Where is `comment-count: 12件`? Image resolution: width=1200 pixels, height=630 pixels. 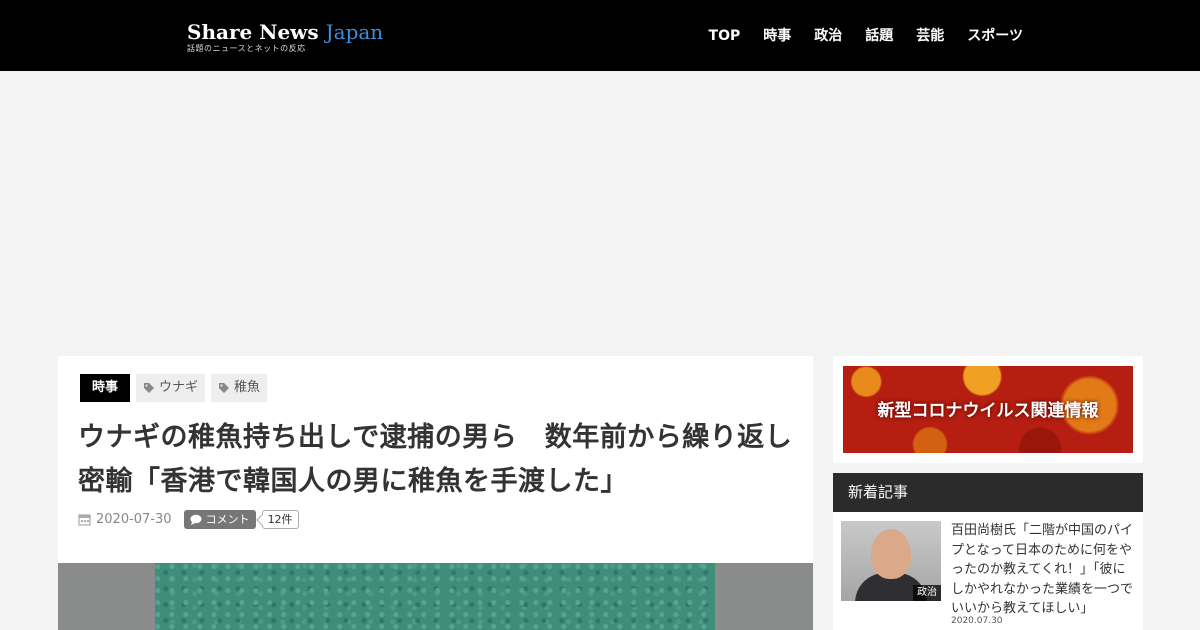
comment-count: 12件 is located at coordinates (280, 519).